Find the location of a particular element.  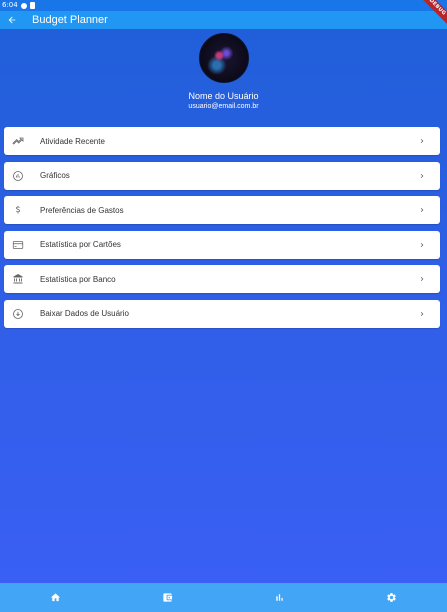

chart-circle-icon is located at coordinates (18, 176).